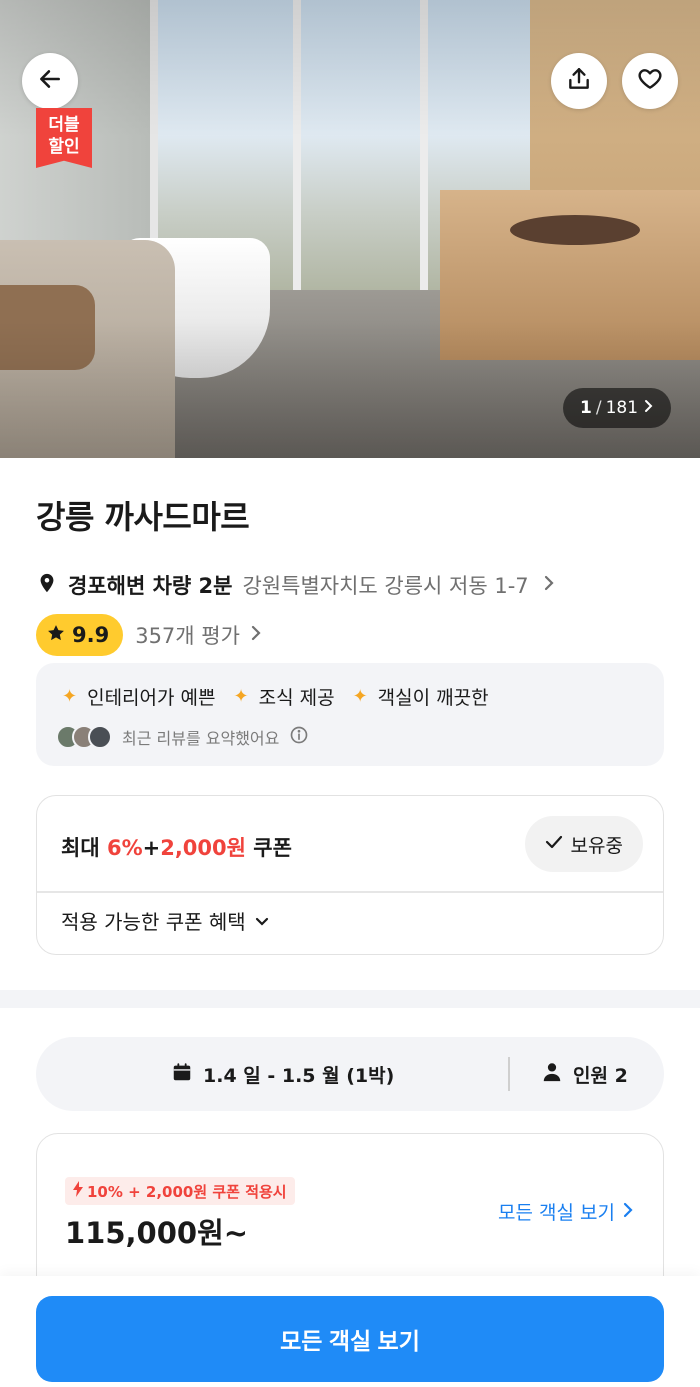  What do you see at coordinates (56, 635) in the screenshot?
I see `star-icon` at bounding box center [56, 635].